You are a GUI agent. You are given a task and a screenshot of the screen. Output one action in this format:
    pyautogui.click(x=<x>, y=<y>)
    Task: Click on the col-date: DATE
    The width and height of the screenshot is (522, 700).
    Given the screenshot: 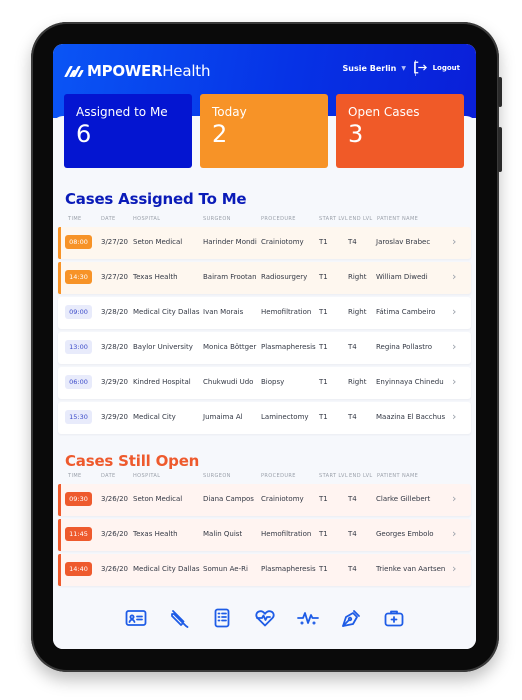 What is the action you would take?
    pyautogui.click(x=108, y=219)
    